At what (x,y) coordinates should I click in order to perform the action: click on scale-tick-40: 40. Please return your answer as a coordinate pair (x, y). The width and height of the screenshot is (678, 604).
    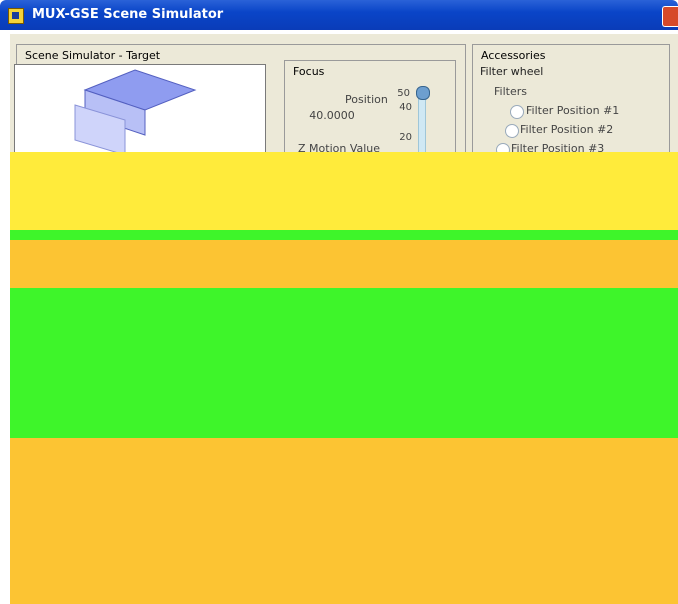
    Looking at the image, I should click on (405, 107).